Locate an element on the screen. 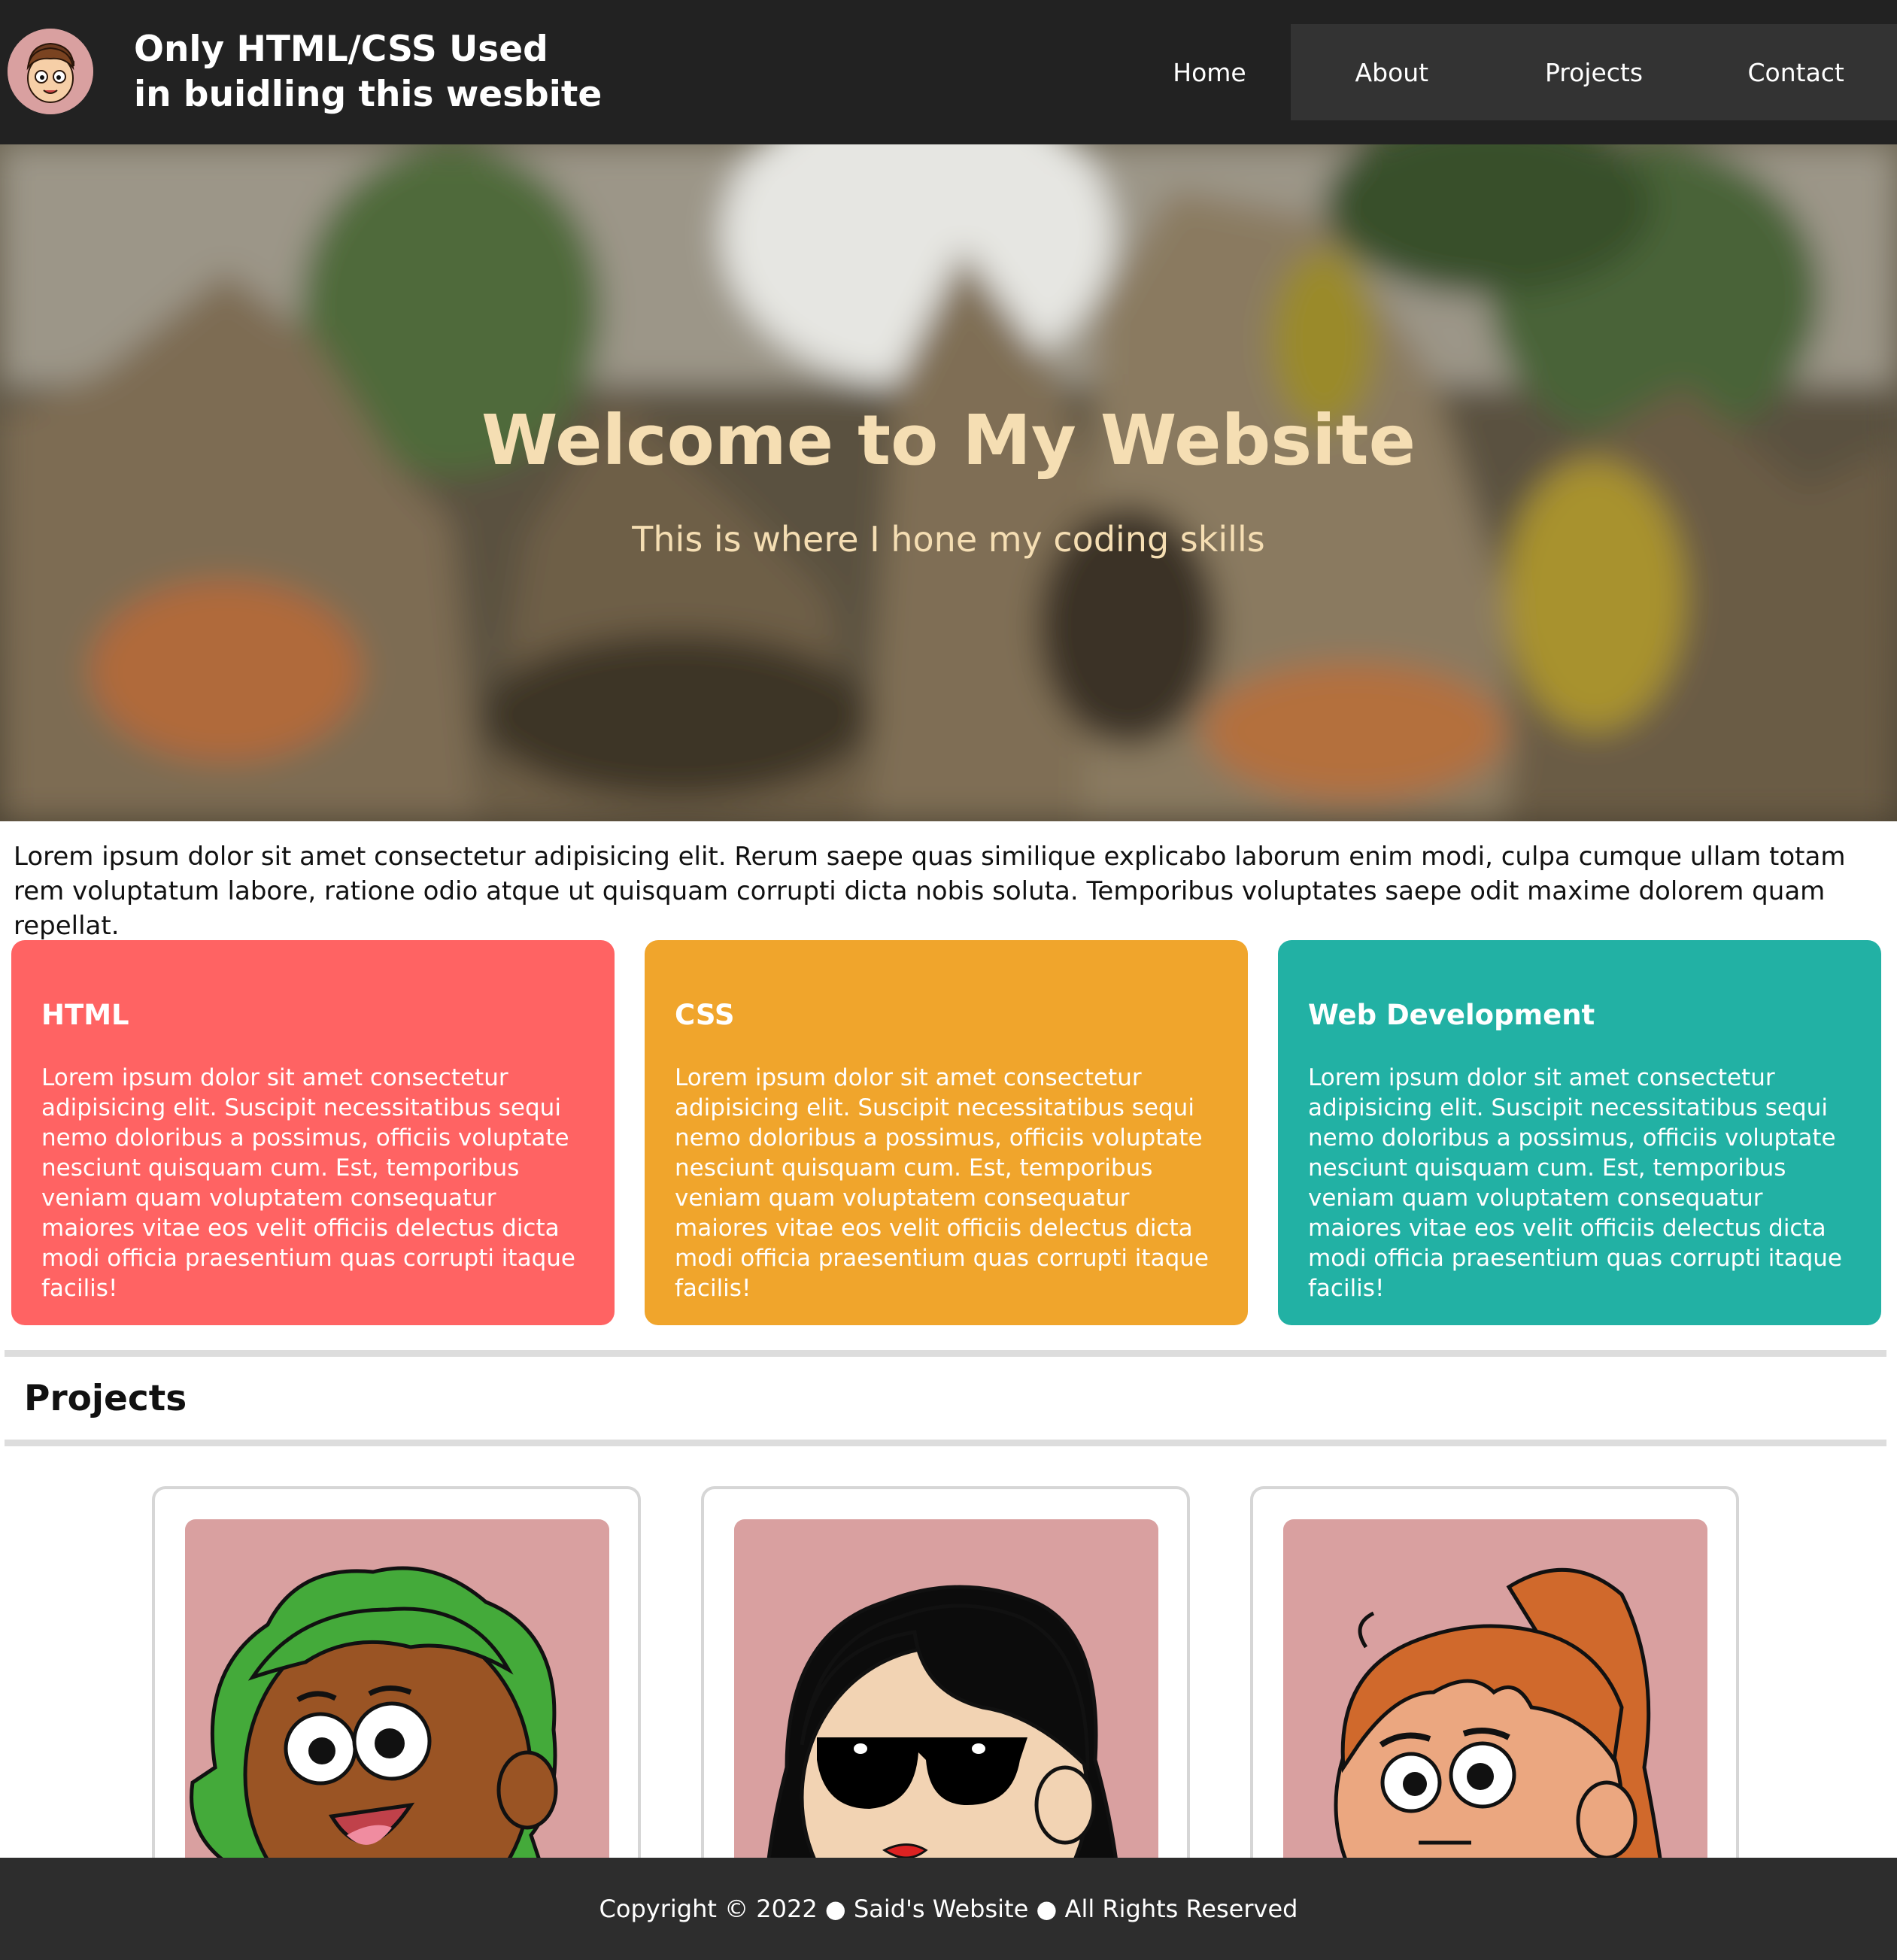 The image size is (1897, 1960). hero-title: Welcome to My Website is located at coordinates (948, 440).